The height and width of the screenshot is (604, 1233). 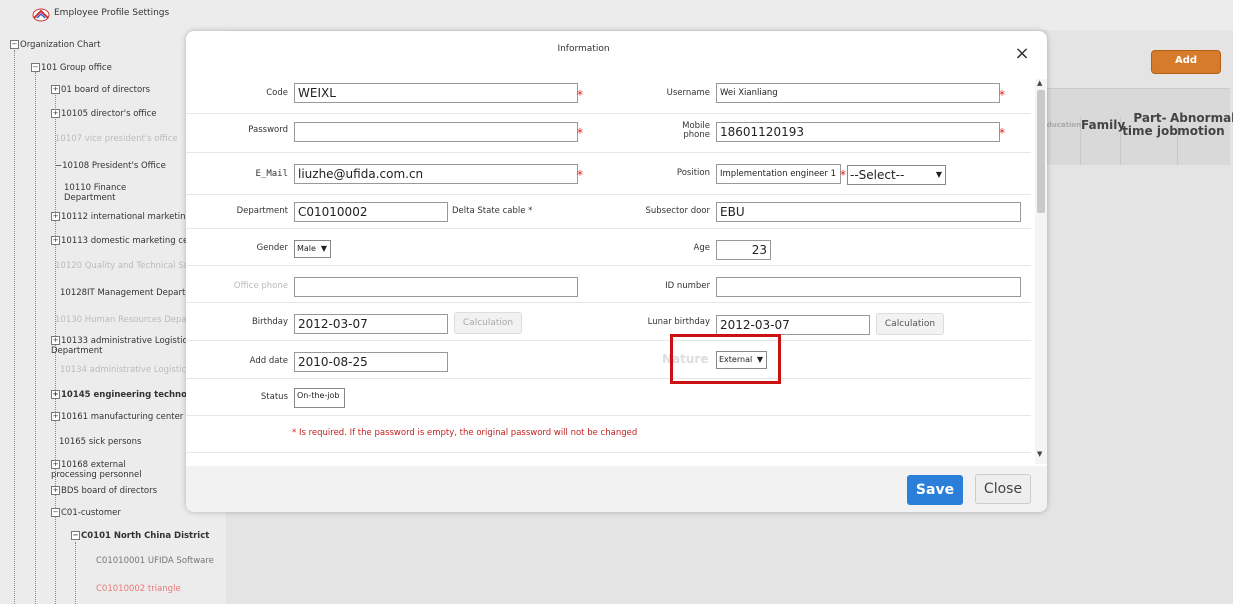 What do you see at coordinates (616, 489) in the screenshot?
I see `dialog-footer: Save Close` at bounding box center [616, 489].